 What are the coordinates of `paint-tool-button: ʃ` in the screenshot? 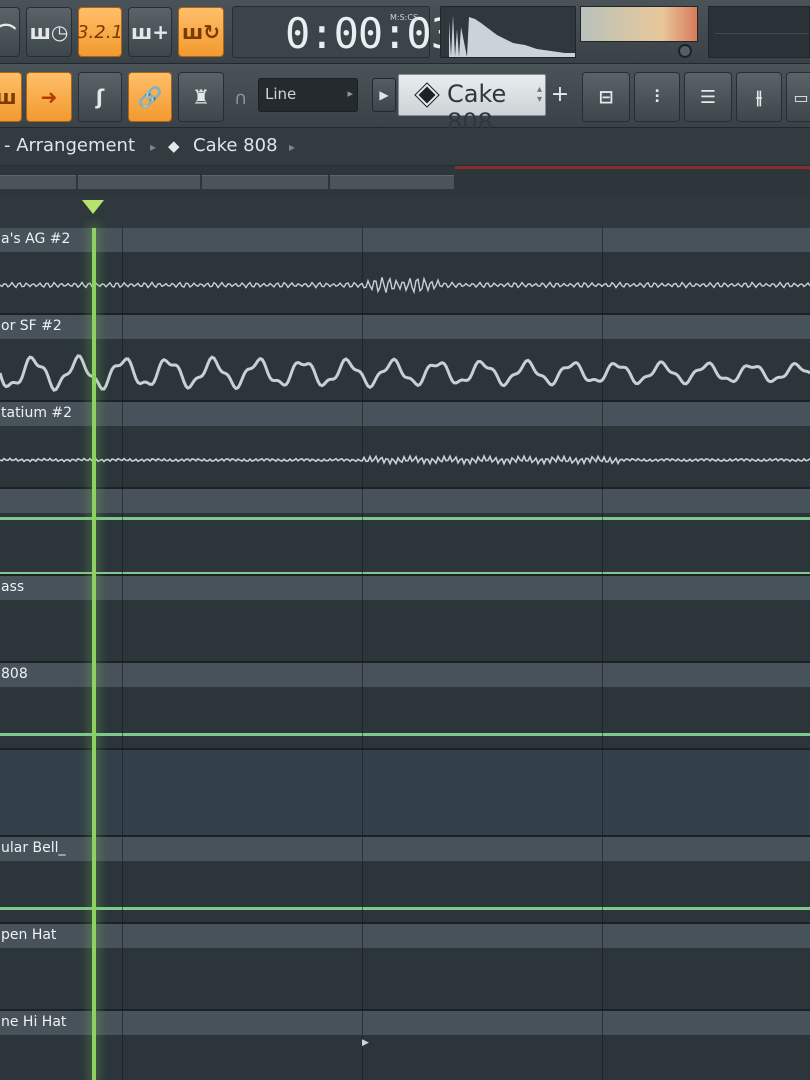 It's located at (100, 97).